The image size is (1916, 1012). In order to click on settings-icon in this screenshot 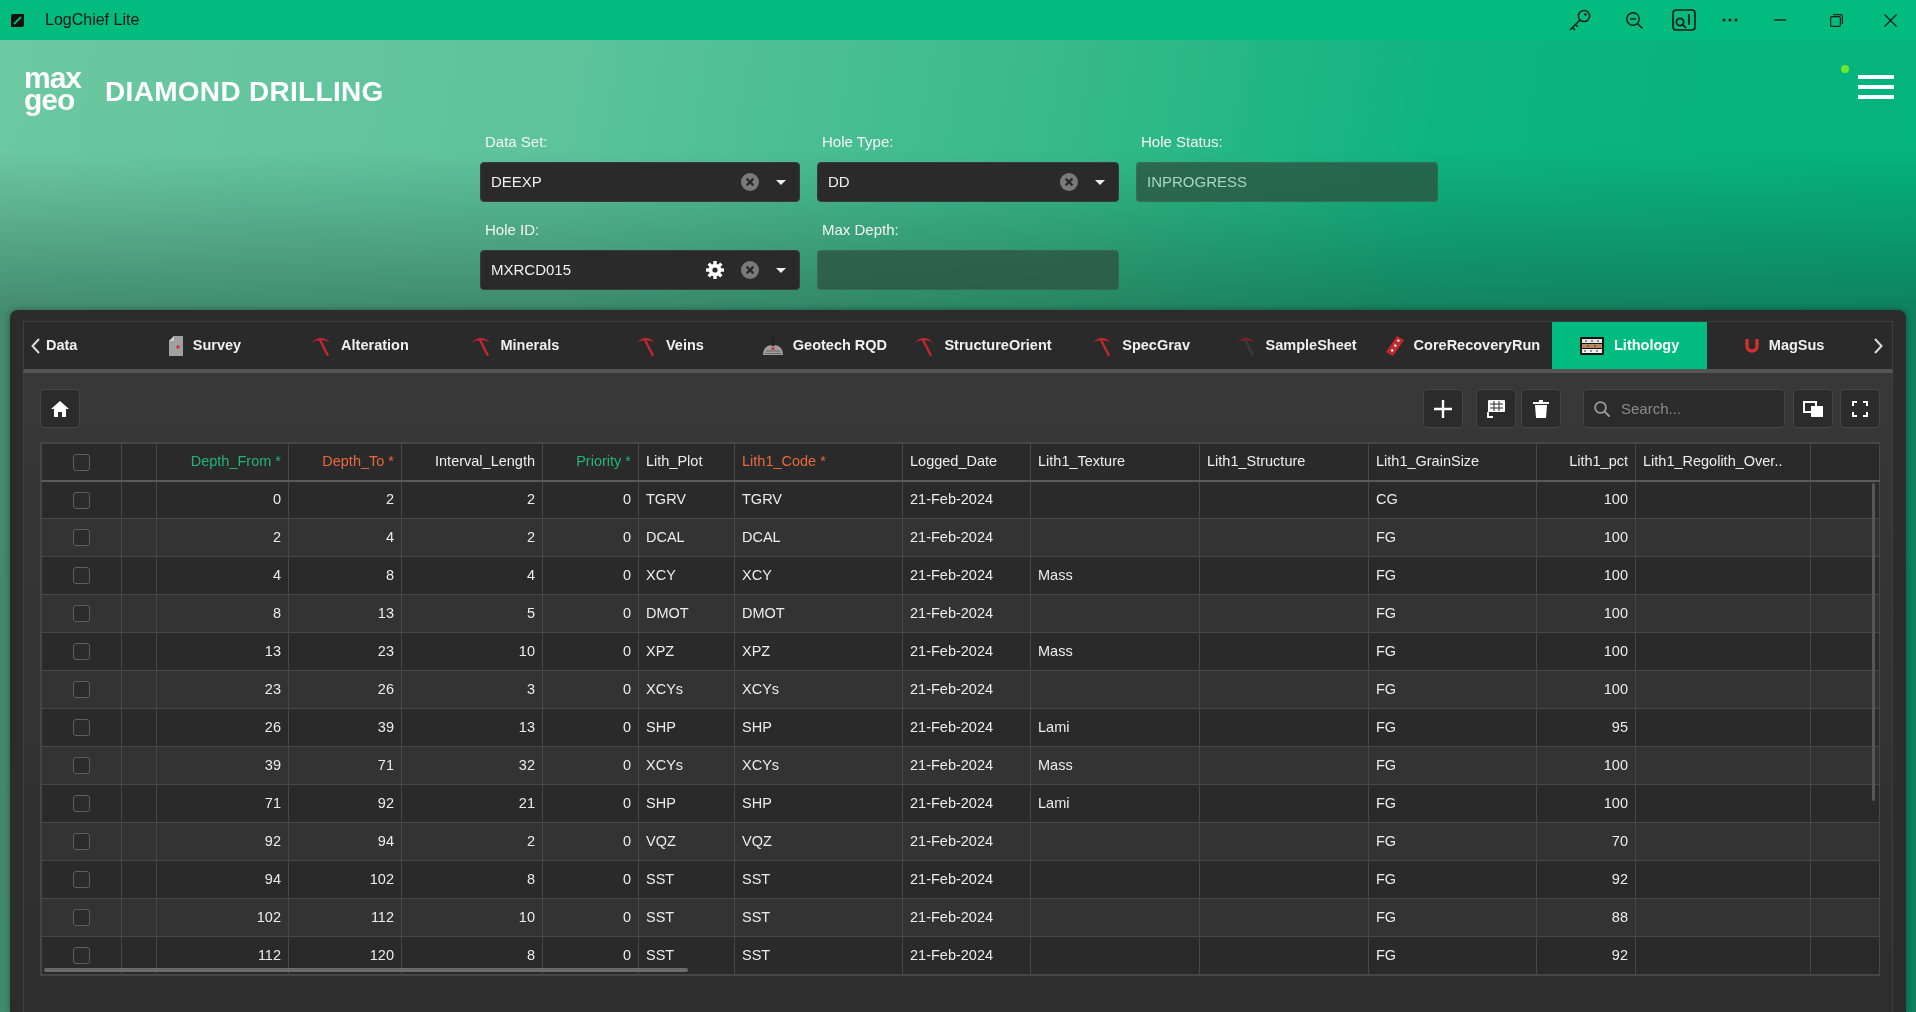, I will do `click(715, 270)`.